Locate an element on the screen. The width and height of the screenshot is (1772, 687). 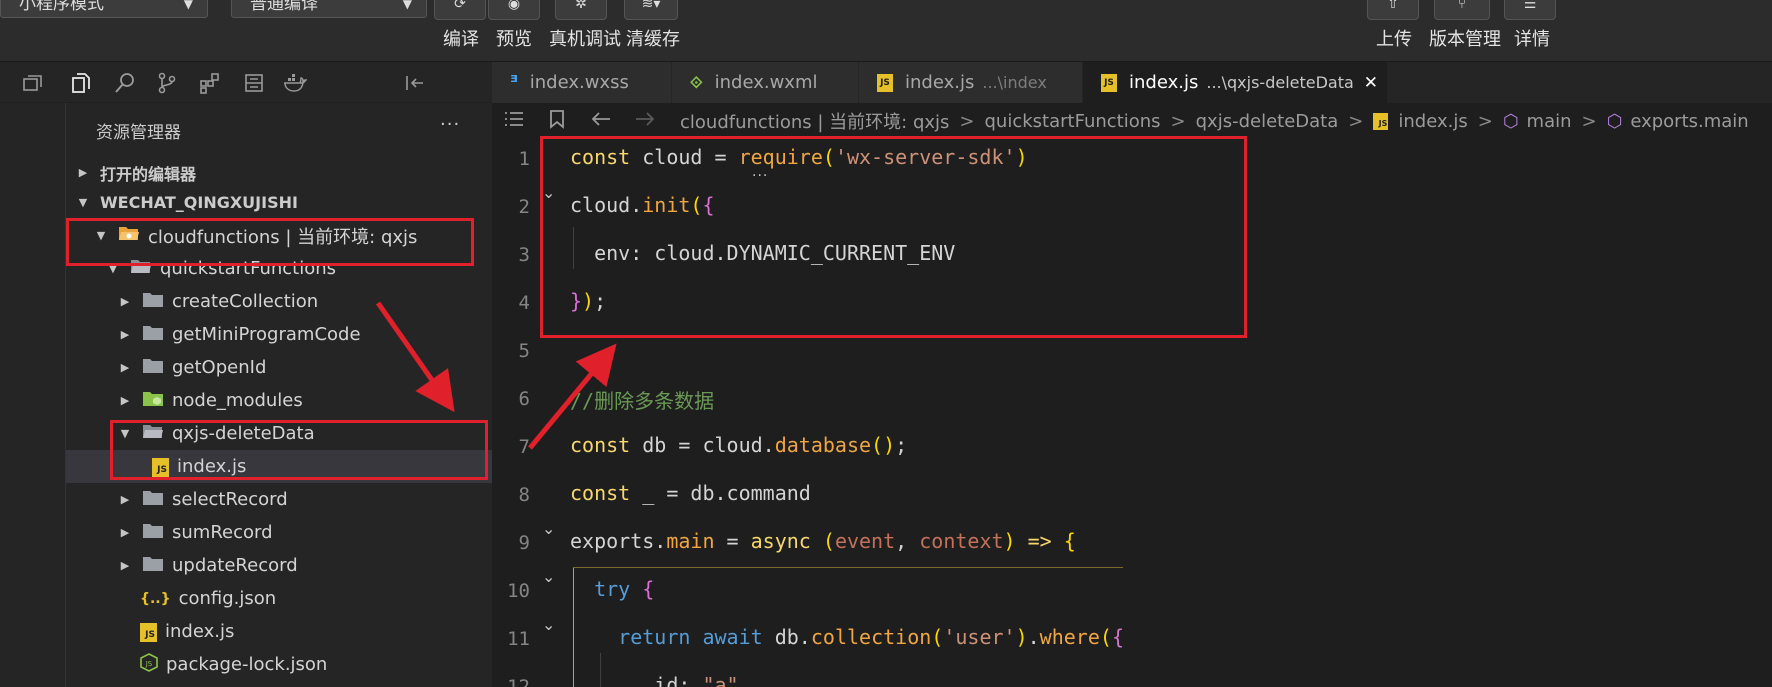
tree-item-selectrecord: ▶ selectRecord is located at coordinates (279, 499).